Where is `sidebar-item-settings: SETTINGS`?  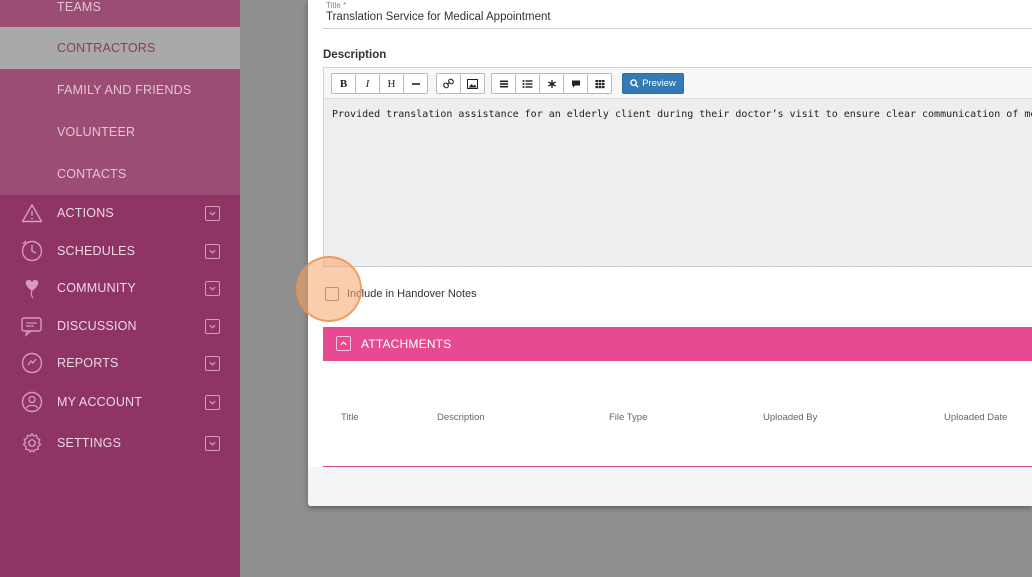 sidebar-item-settings: SETTINGS is located at coordinates (120, 443).